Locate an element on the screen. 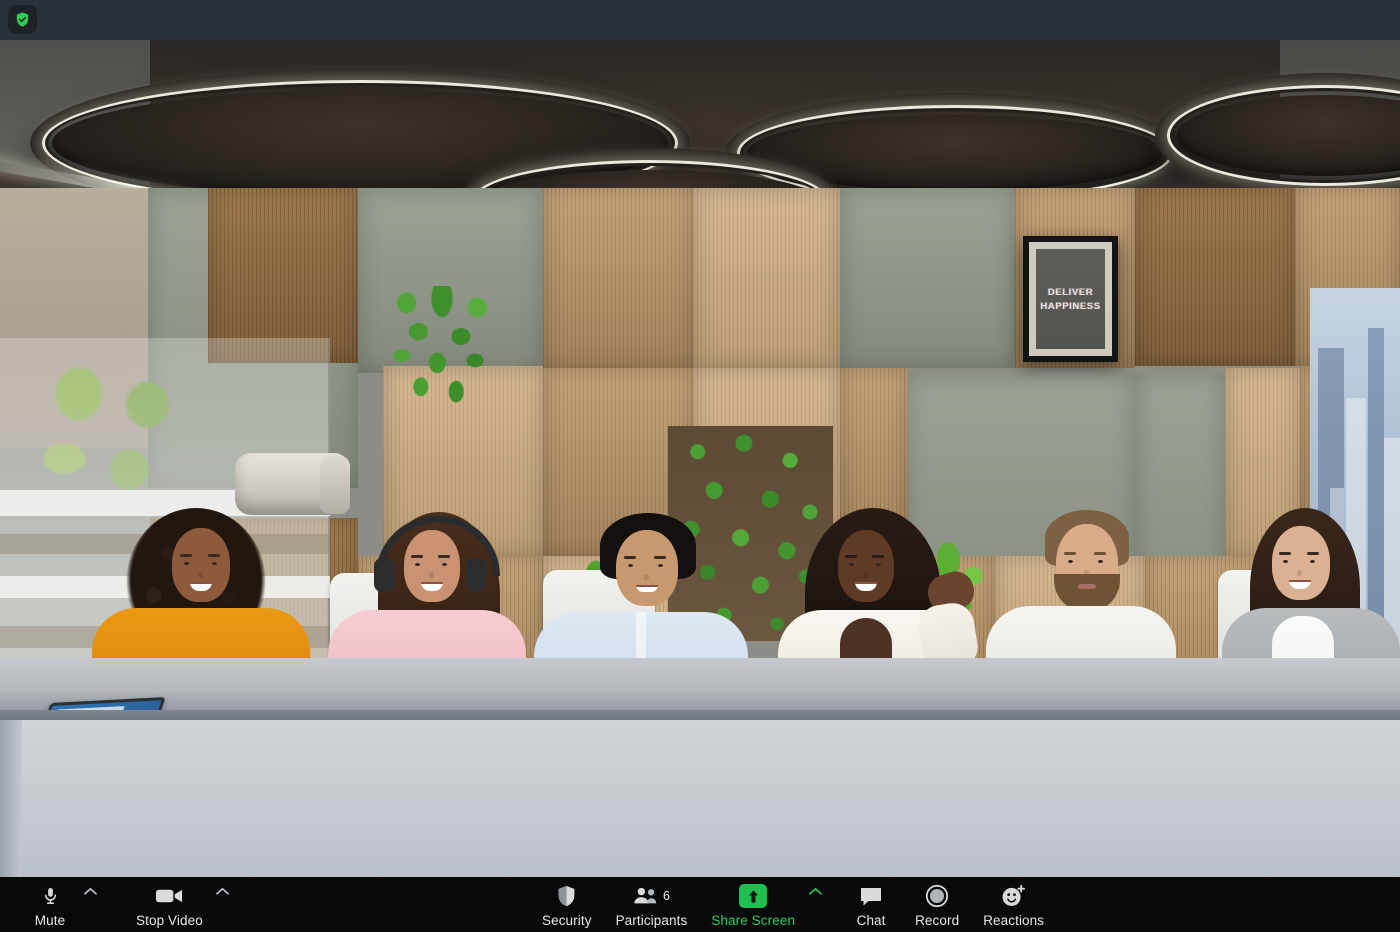  mute-label: Mute is located at coordinates (50, 920).